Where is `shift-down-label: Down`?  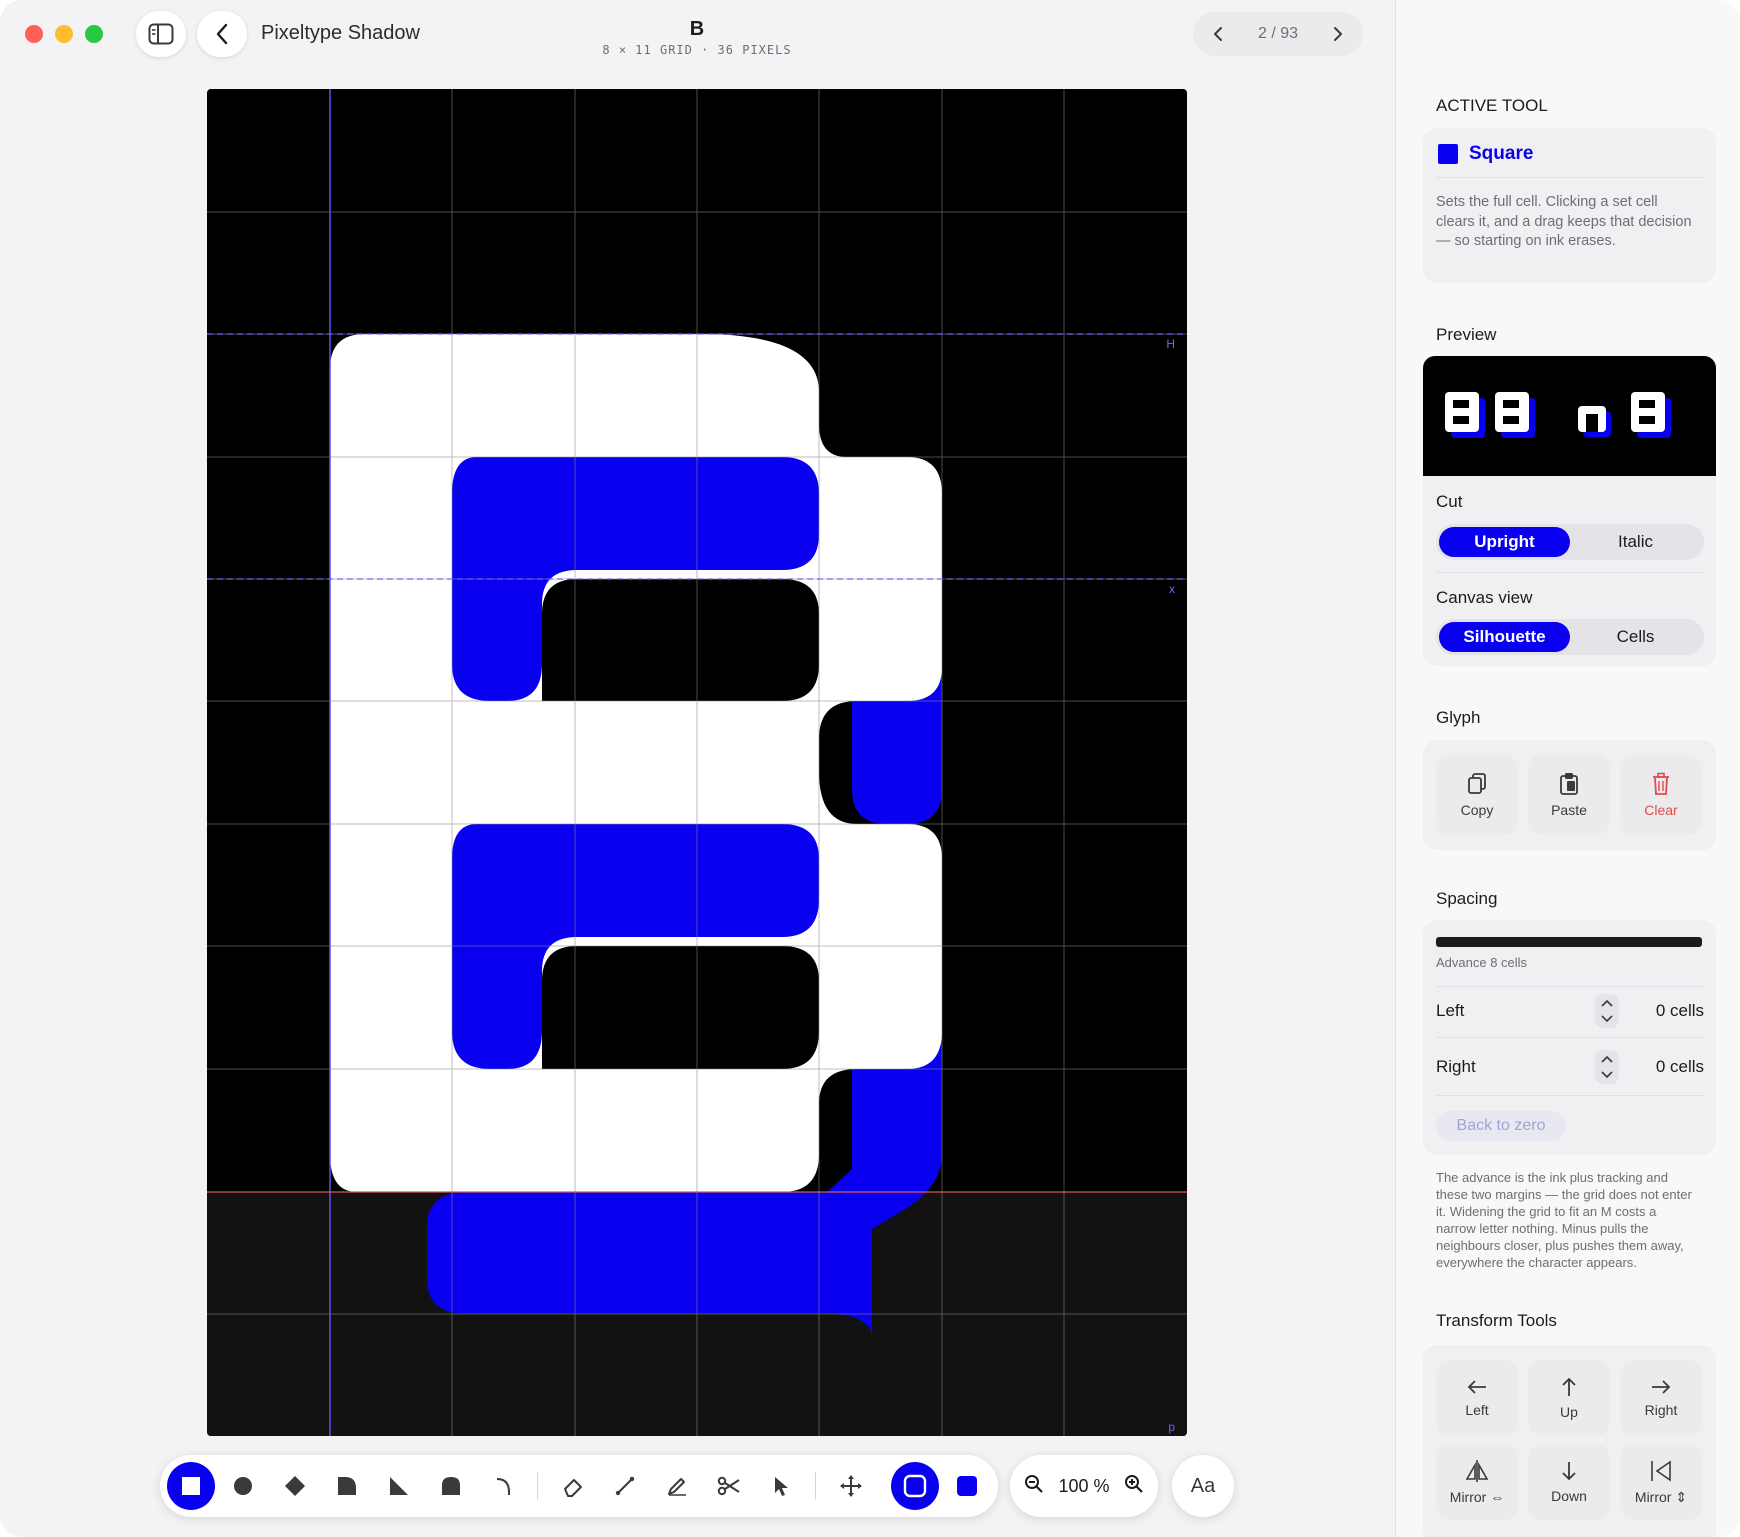 shift-down-label: Down is located at coordinates (1569, 1496).